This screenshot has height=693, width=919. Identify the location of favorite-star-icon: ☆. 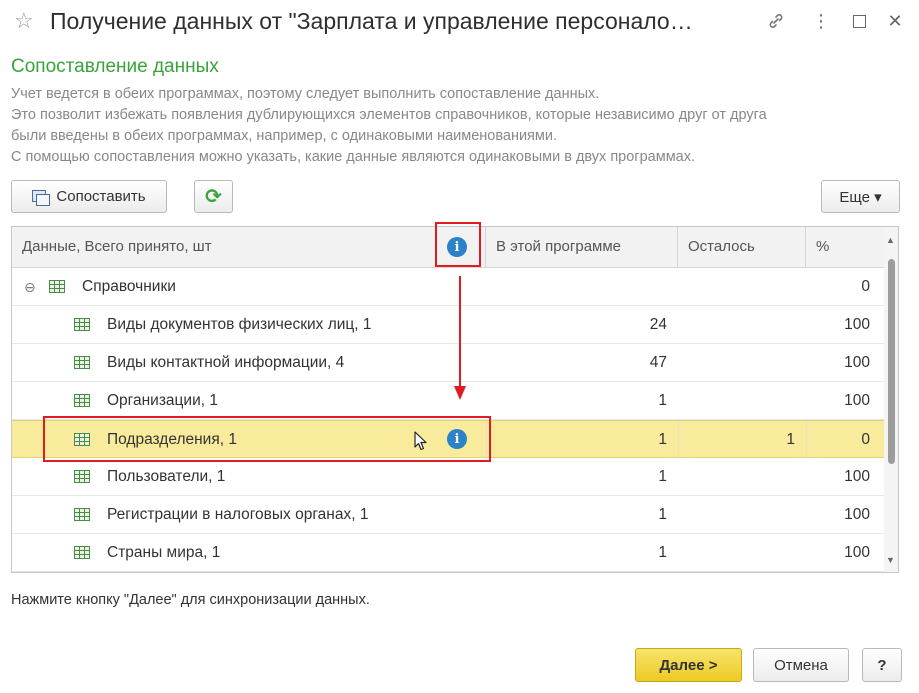
(24, 21).